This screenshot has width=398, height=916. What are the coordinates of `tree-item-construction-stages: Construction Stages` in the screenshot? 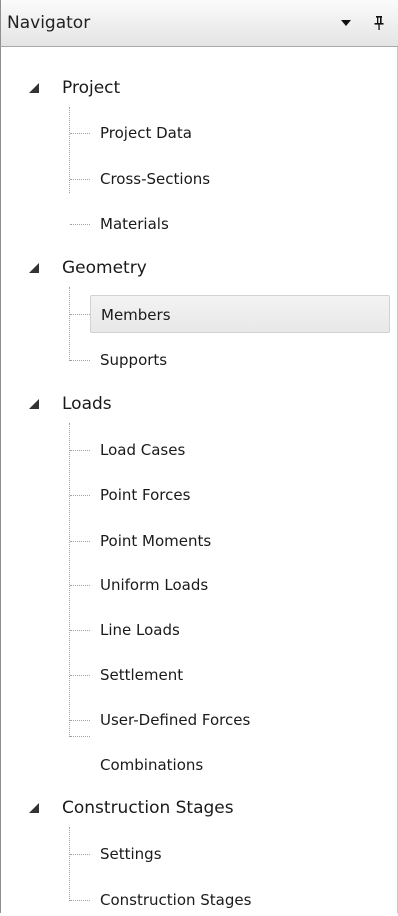 It's located at (240, 900).